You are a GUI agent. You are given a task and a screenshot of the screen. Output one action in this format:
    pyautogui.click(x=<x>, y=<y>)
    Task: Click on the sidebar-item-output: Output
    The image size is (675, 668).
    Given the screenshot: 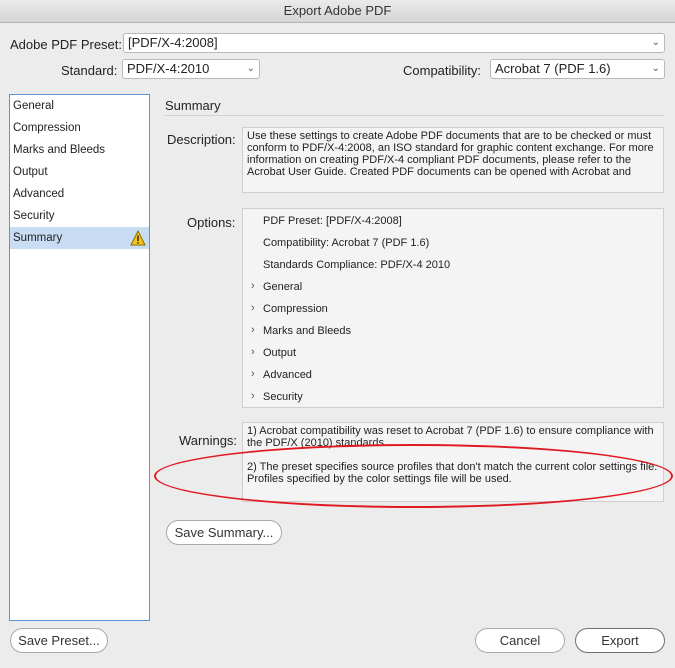 What is the action you would take?
    pyautogui.click(x=79, y=172)
    